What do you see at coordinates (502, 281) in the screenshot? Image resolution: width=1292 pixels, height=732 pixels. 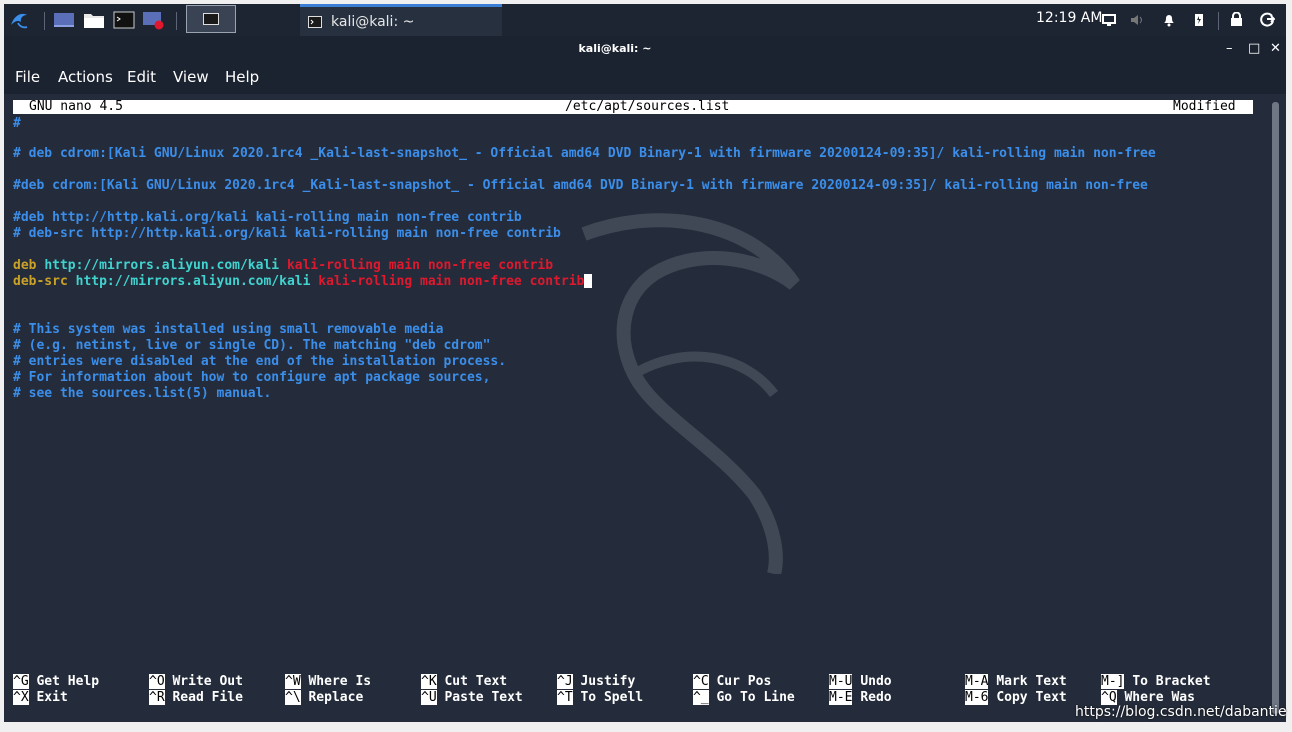 I see `debsrc-components: main non-free contrib` at bounding box center [502, 281].